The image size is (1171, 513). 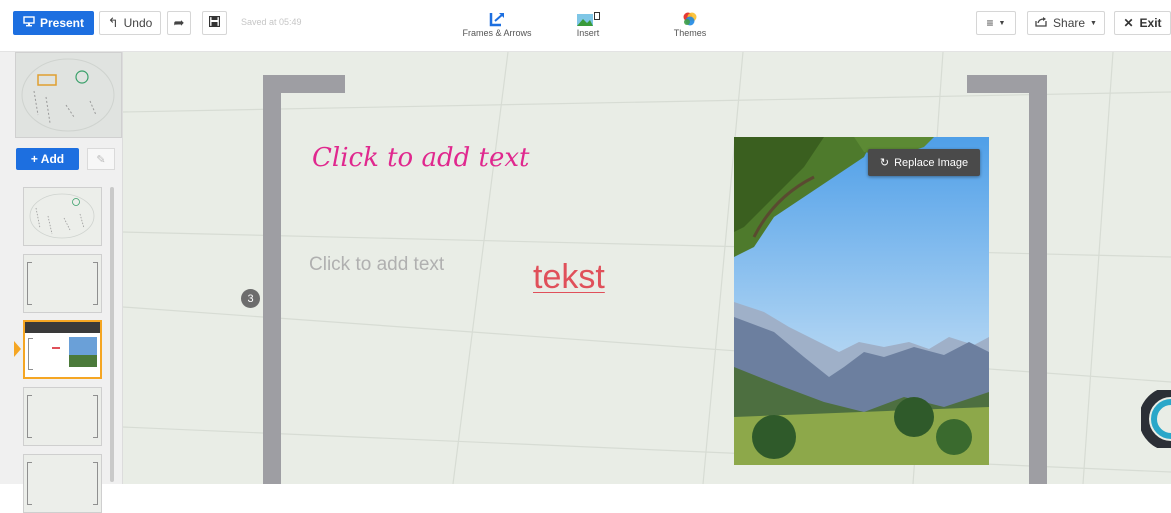 I want to click on refresh-icon: ↻, so click(x=884, y=163).